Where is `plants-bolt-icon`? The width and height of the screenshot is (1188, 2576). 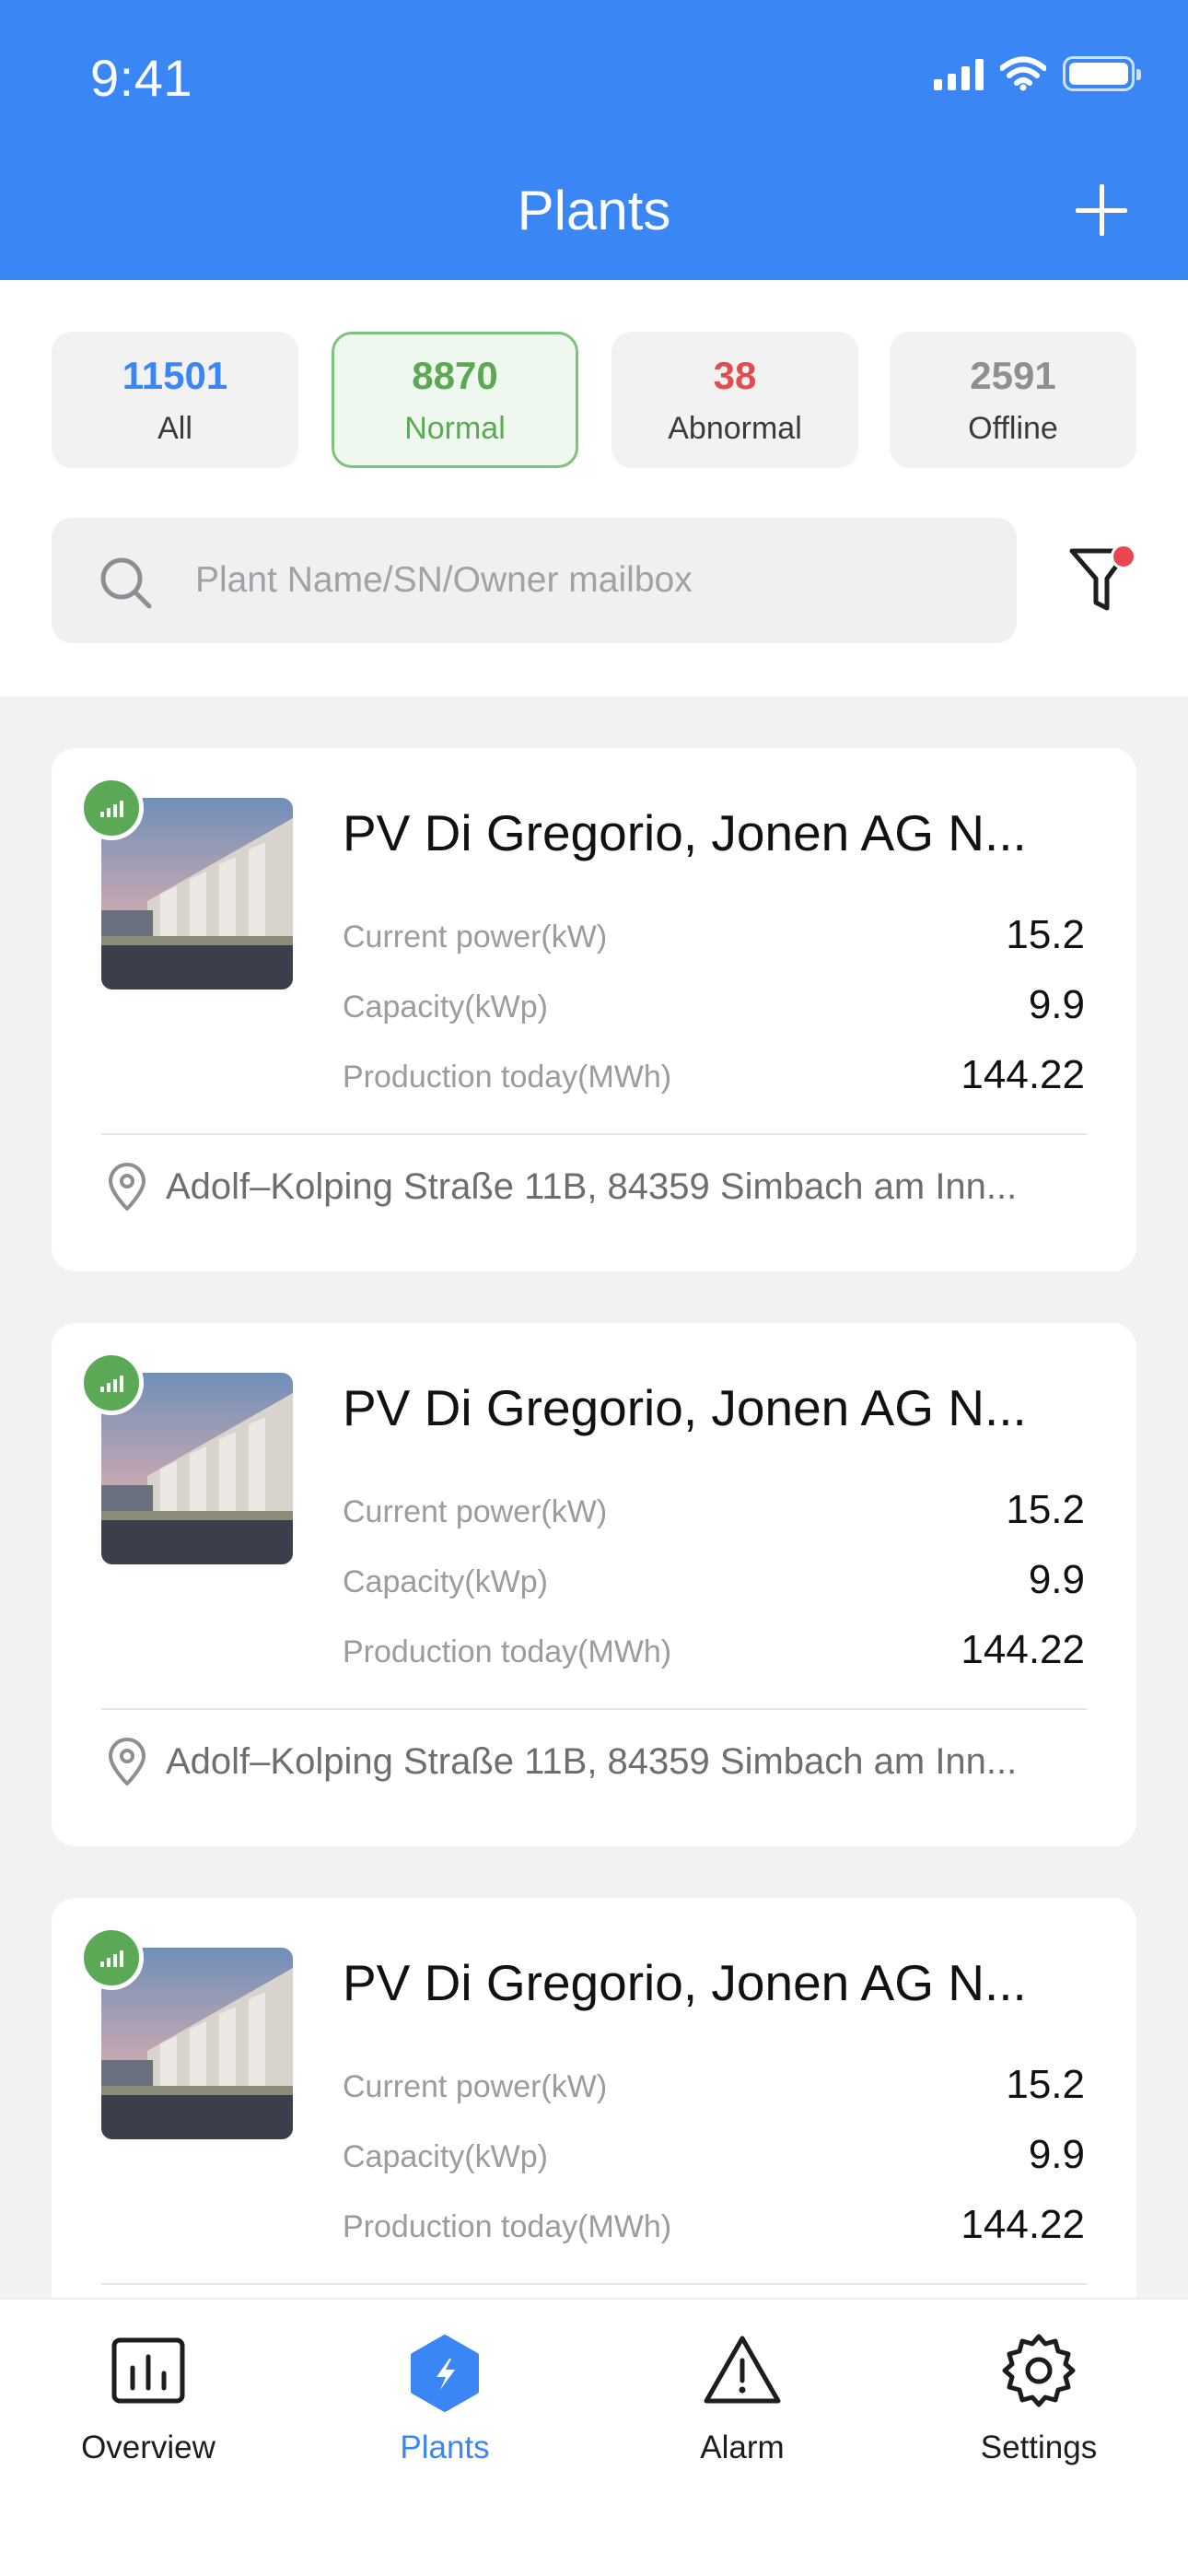
plants-bolt-icon is located at coordinates (445, 2373).